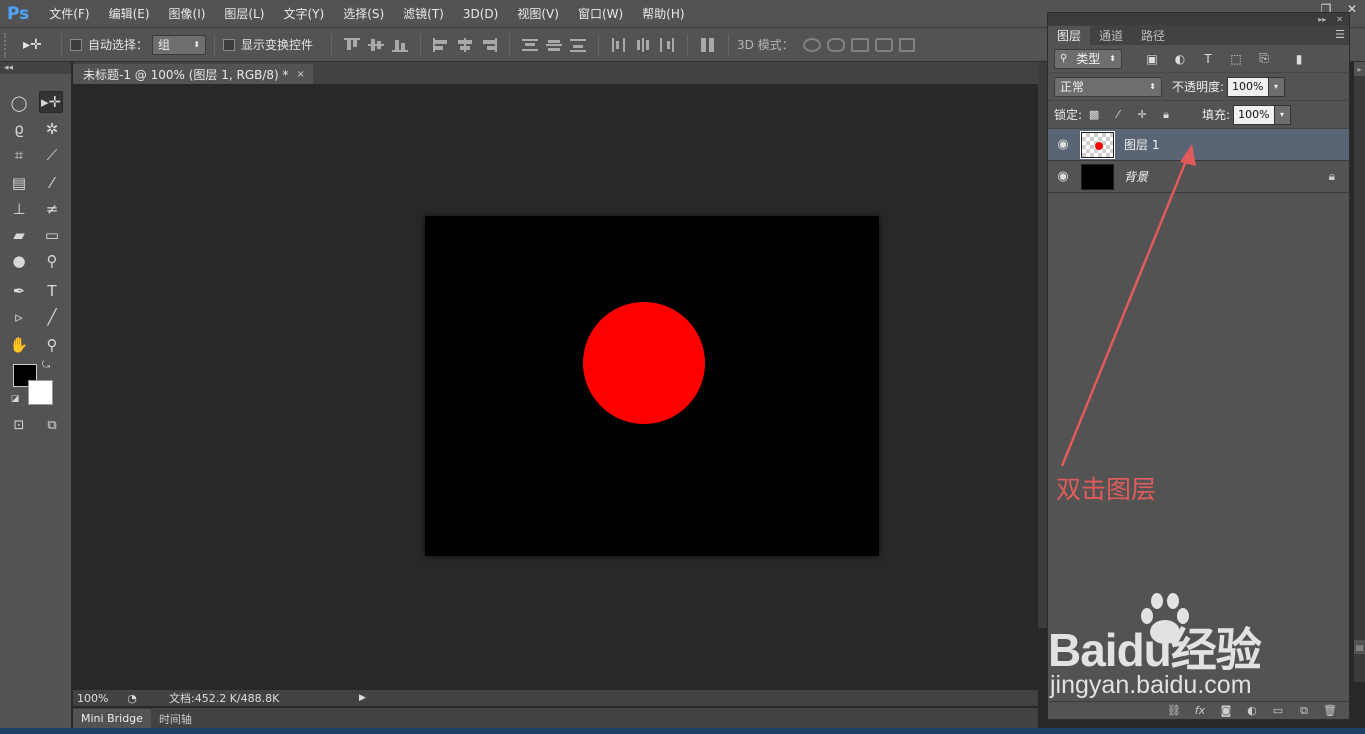 This screenshot has width=1365, height=734. I want to click on lock-image-icon: ⁄, so click(1118, 115).